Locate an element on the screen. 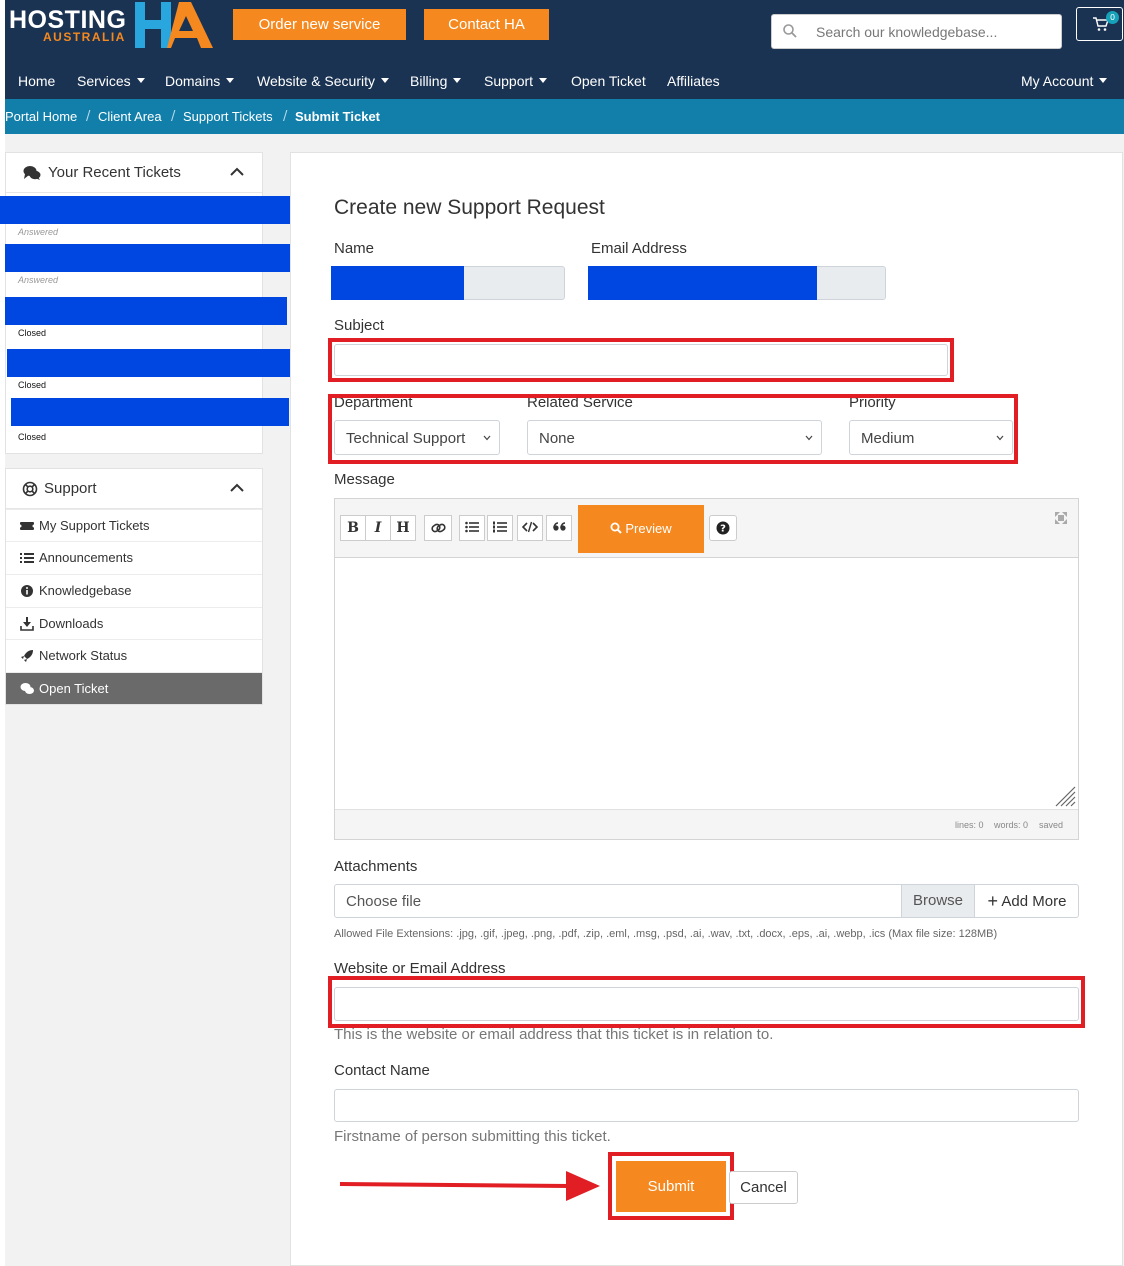 Image resolution: width=1124 pixels, height=1266 pixels. ticket-status: Closed is located at coordinates (32, 385).